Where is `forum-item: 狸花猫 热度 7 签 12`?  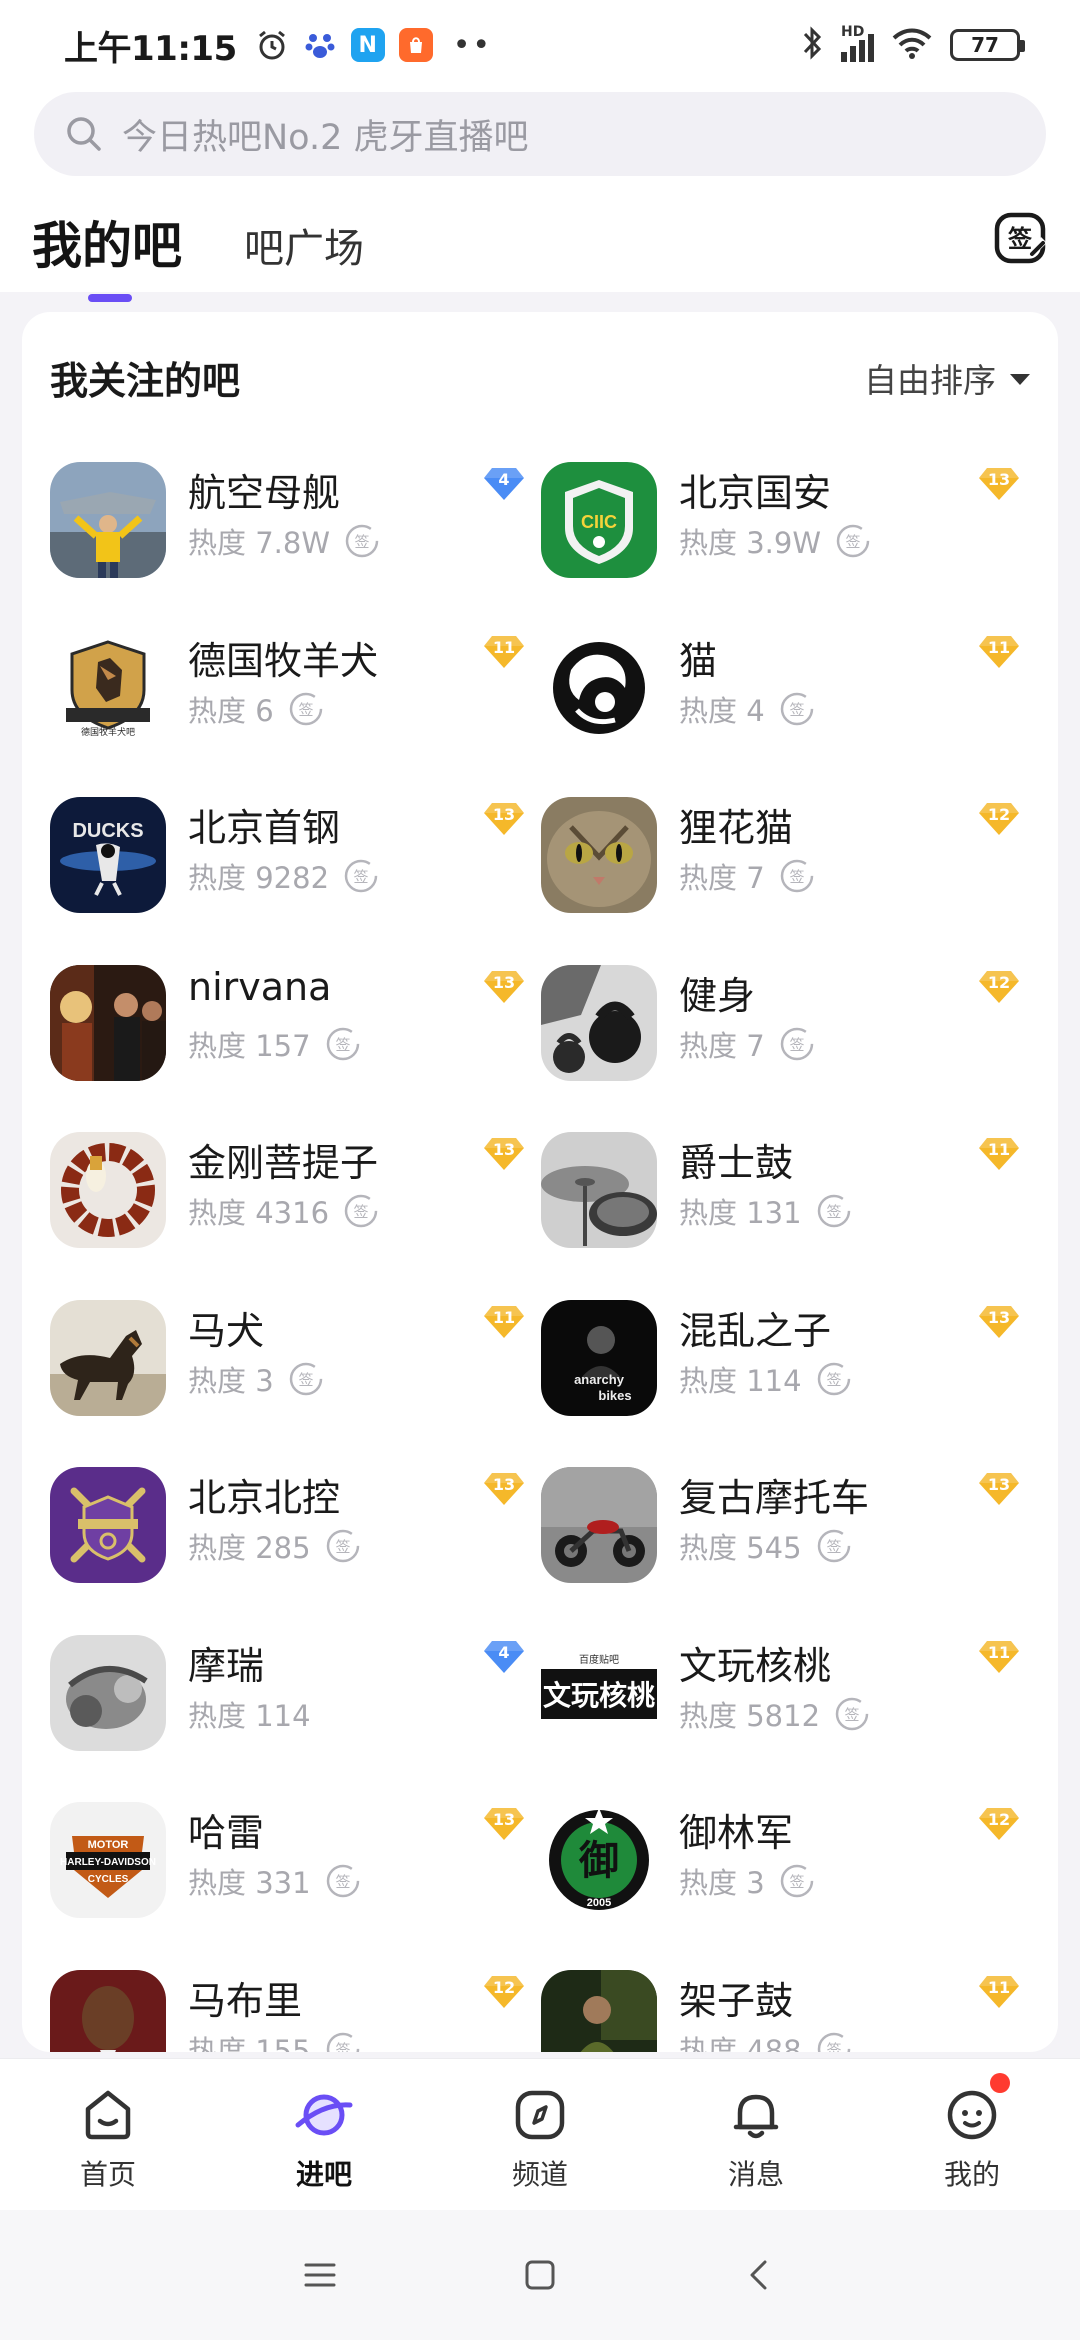
forum-item: 狸花猫 热度 7 签 12 is located at coordinates (799, 871).